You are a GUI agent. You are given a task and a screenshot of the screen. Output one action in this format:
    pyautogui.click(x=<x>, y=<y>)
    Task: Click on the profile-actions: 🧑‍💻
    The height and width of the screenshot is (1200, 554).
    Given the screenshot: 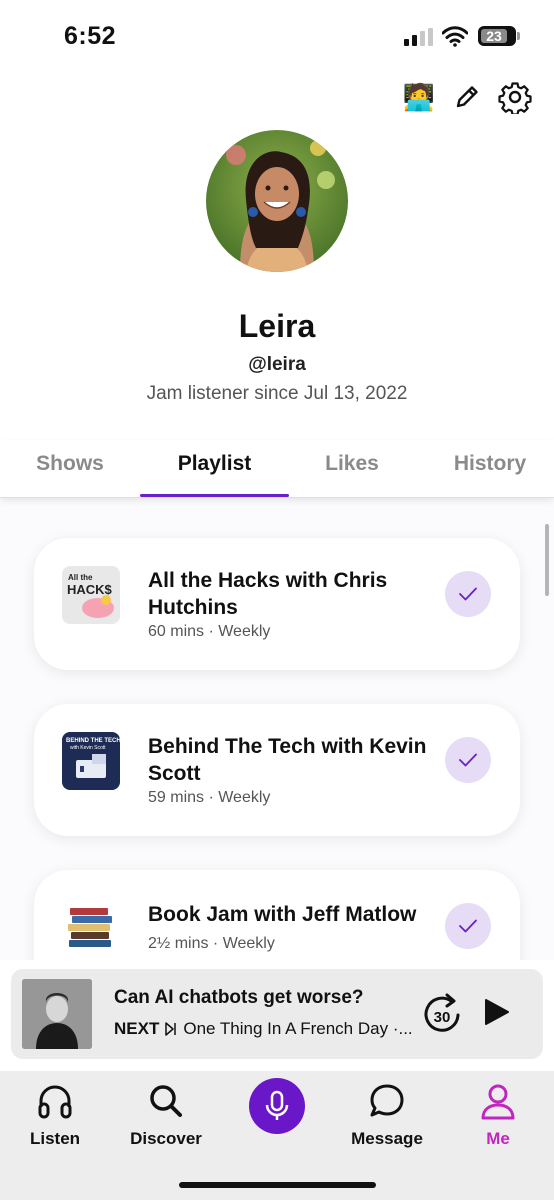 What is the action you would take?
    pyautogui.click(x=467, y=97)
    